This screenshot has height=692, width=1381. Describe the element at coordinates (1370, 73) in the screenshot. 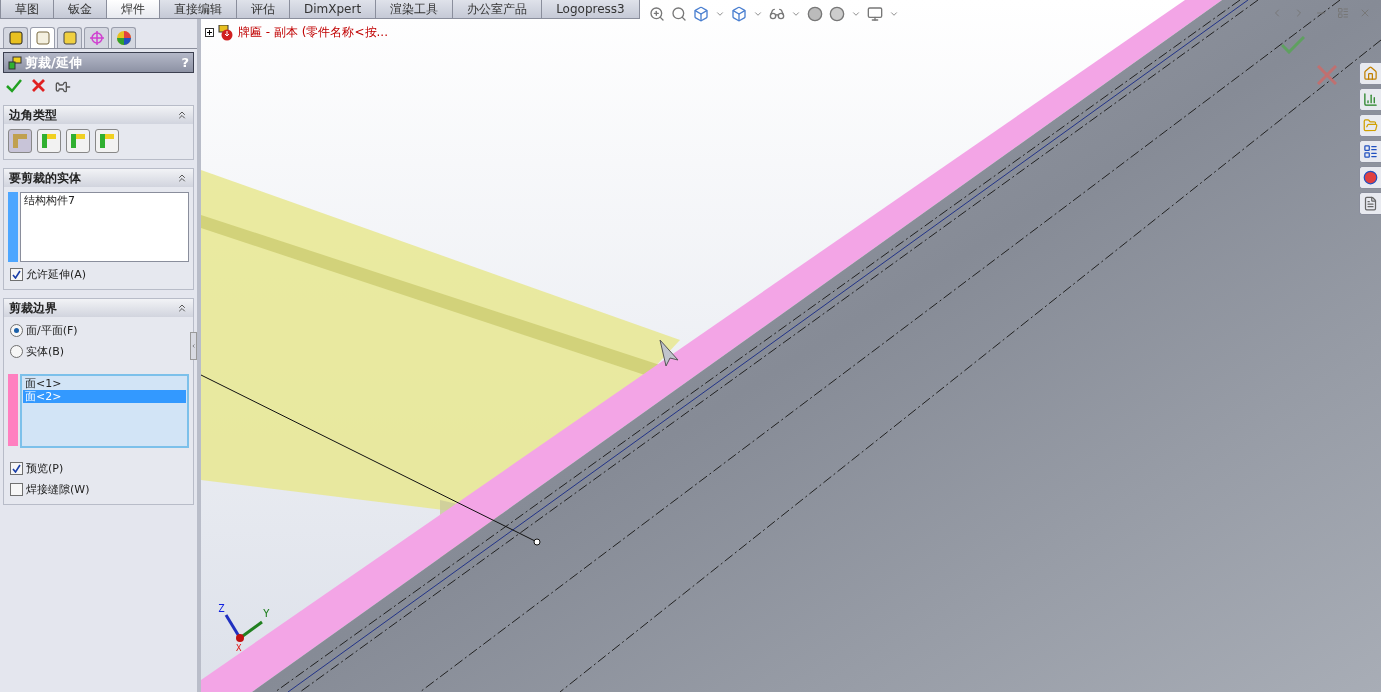

I see `home-icon` at that location.